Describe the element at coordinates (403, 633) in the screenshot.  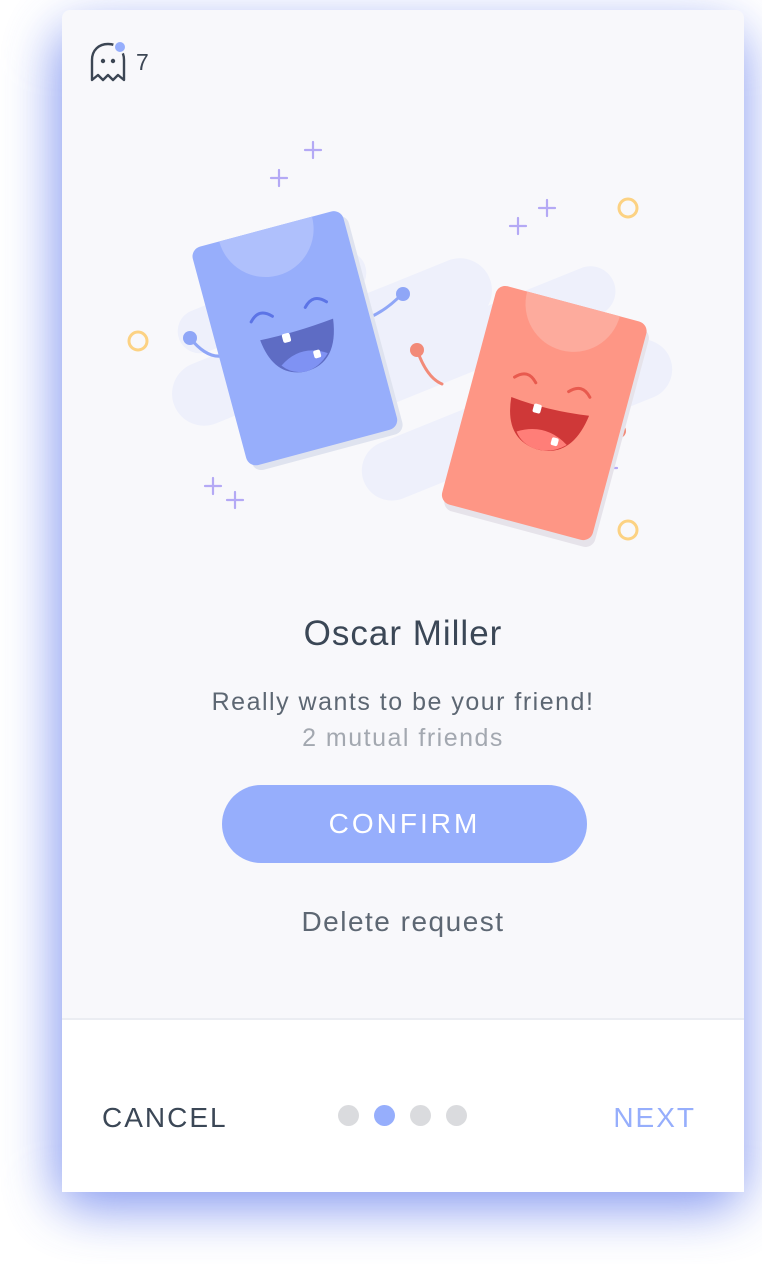
I see `requester-name: Oscar Miller` at that location.